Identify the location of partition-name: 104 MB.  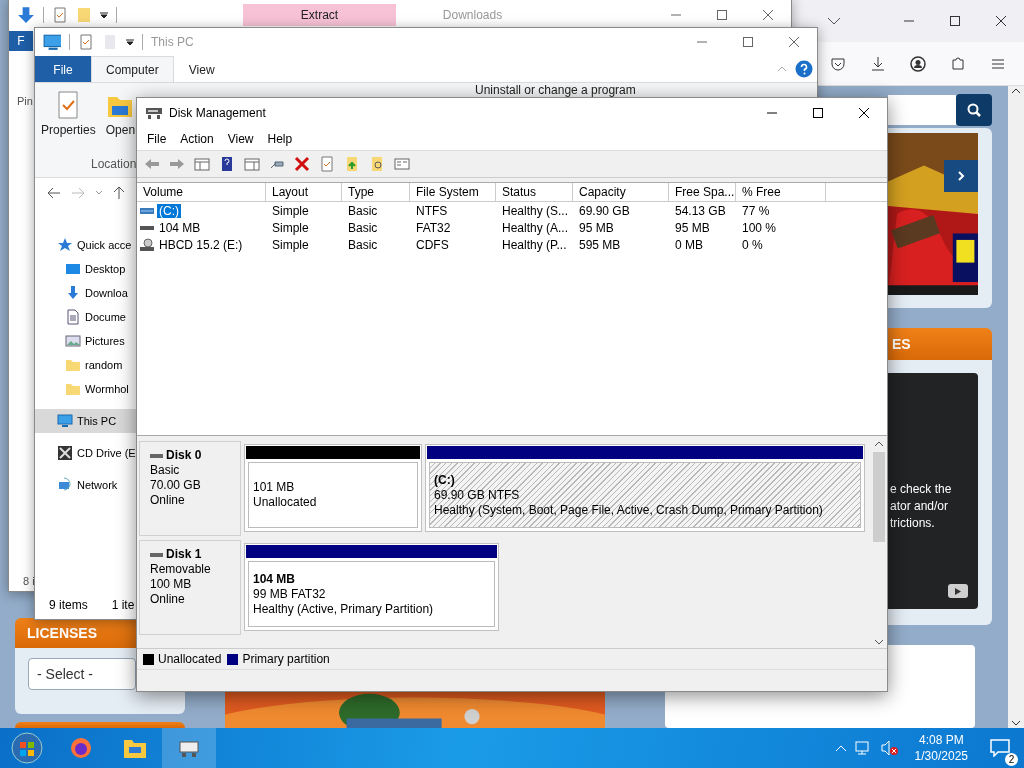
(275, 579).